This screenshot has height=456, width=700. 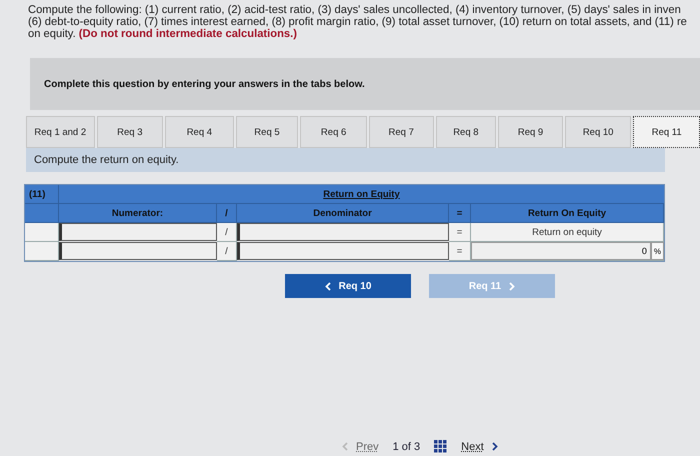 What do you see at coordinates (348, 286) in the screenshot?
I see `previous-requirement-button: Req 10` at bounding box center [348, 286].